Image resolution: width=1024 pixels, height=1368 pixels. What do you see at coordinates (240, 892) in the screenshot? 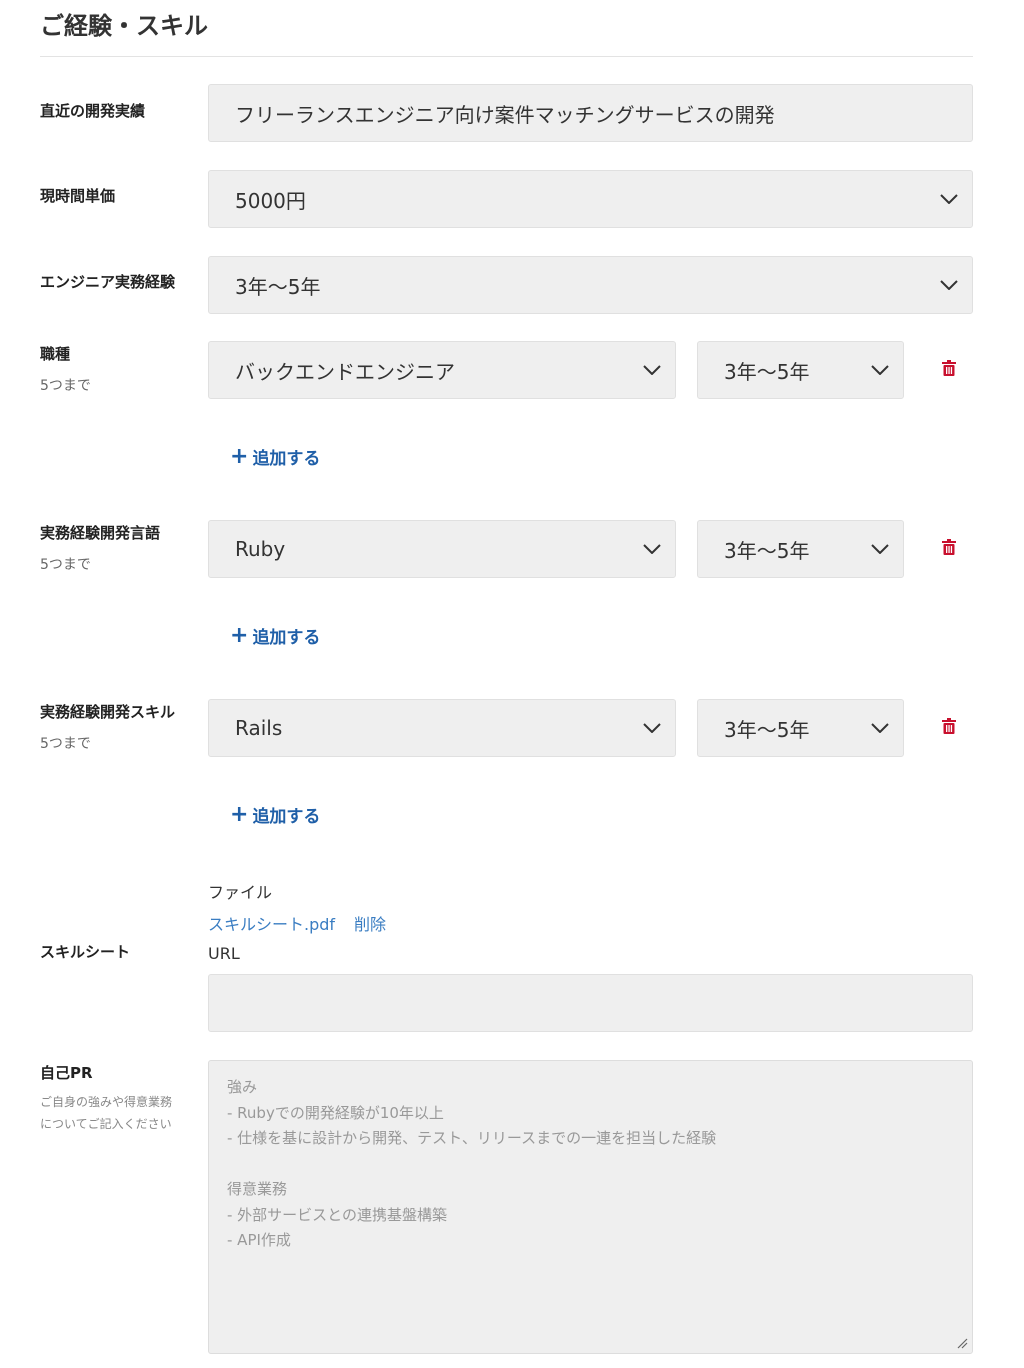
I see `file-label: ファイル` at bounding box center [240, 892].